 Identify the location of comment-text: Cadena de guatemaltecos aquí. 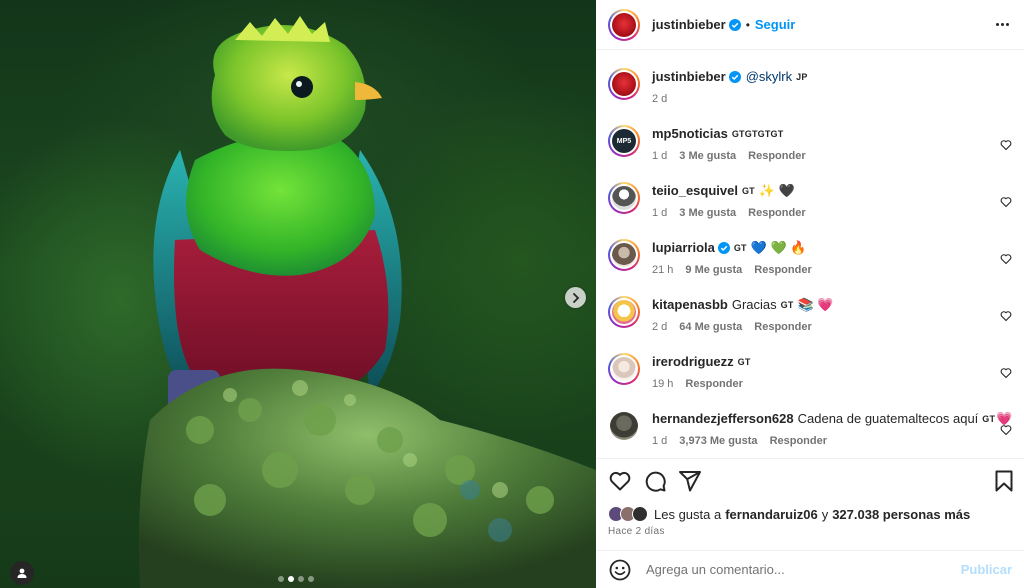
(888, 418).